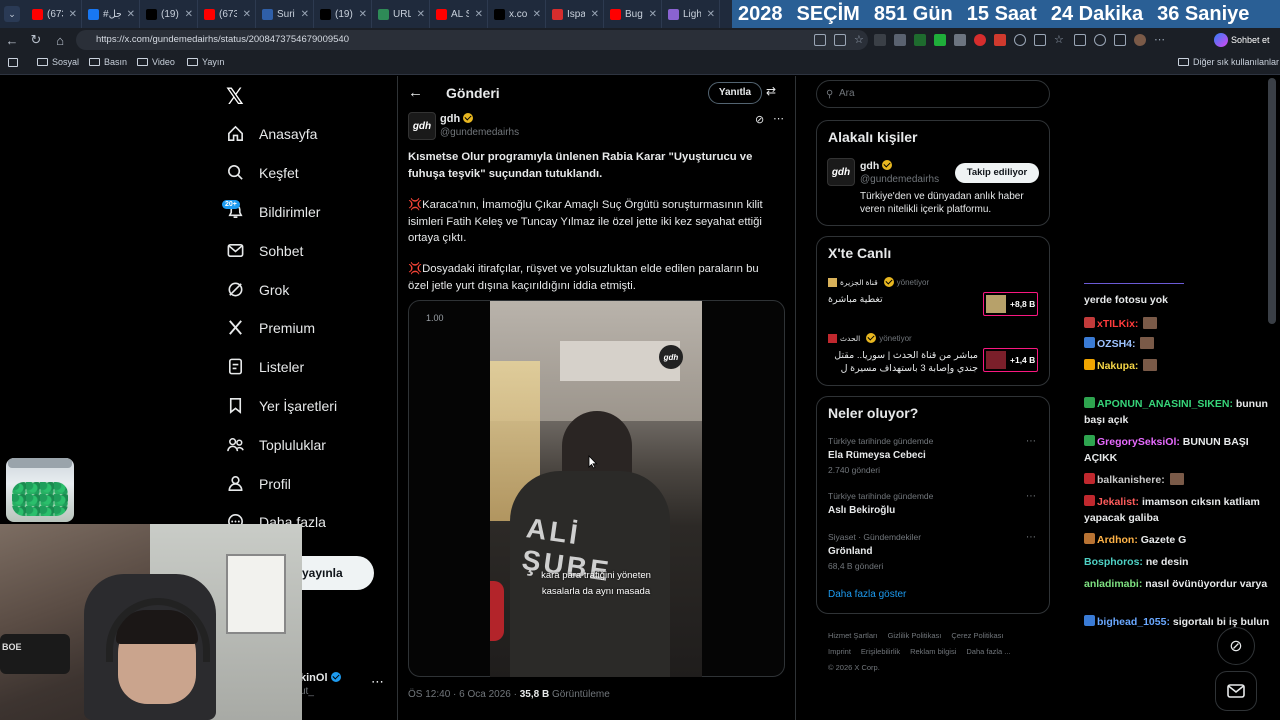 The image size is (1280, 720). What do you see at coordinates (1160, 40) in the screenshot?
I see `more-icon: ⋯` at bounding box center [1160, 40].